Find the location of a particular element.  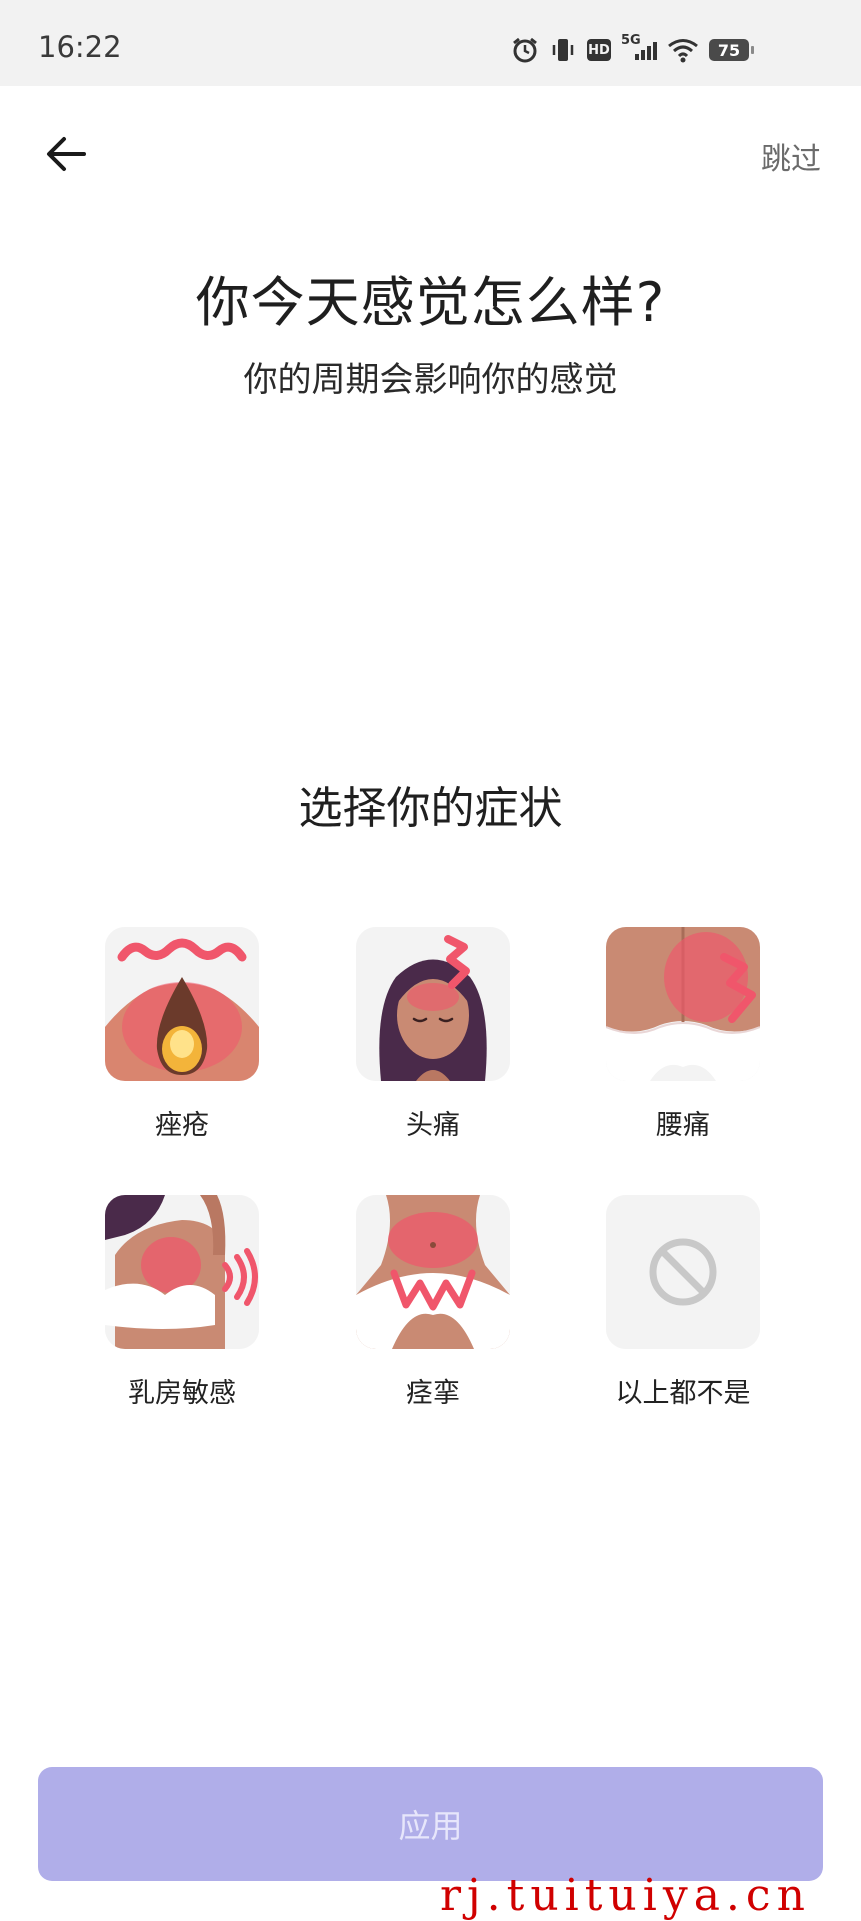

symptom-acne: 痤疮 is located at coordinates (182, 1034).